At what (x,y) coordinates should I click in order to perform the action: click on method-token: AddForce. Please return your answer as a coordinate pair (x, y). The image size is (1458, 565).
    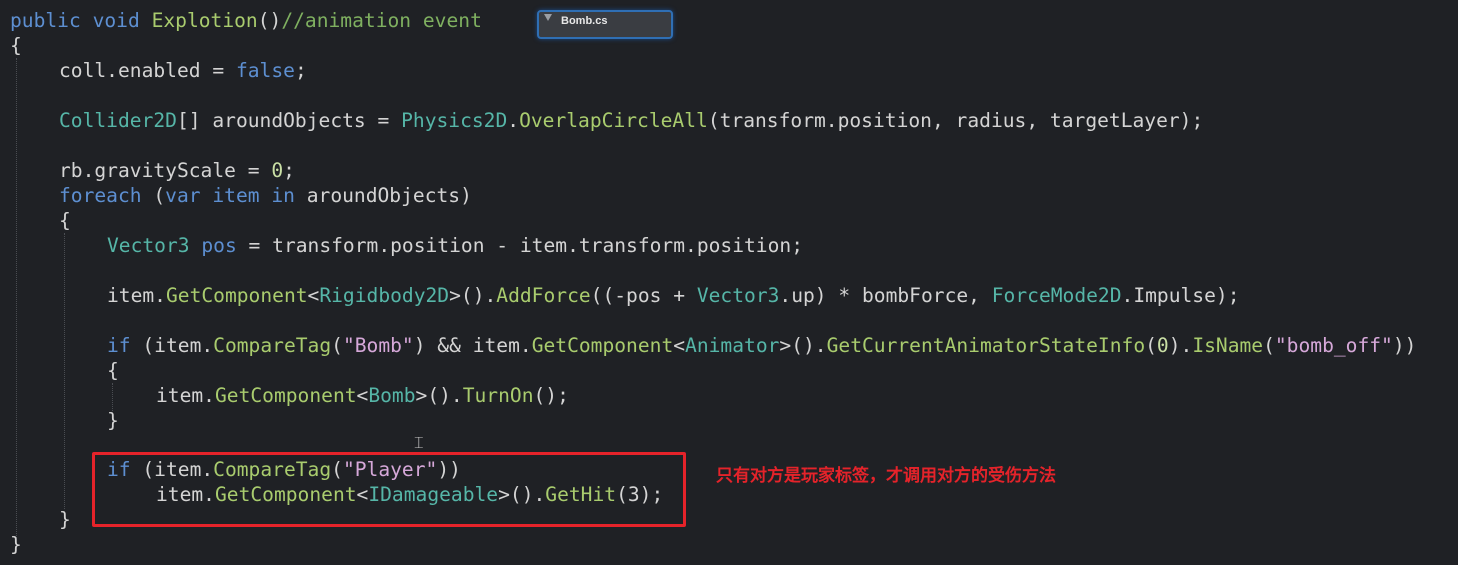
    Looking at the image, I should click on (543, 295).